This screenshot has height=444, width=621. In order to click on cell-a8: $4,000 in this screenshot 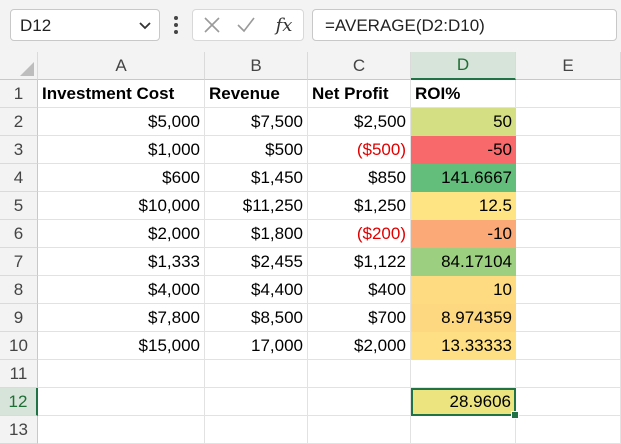, I will do `click(121, 290)`.